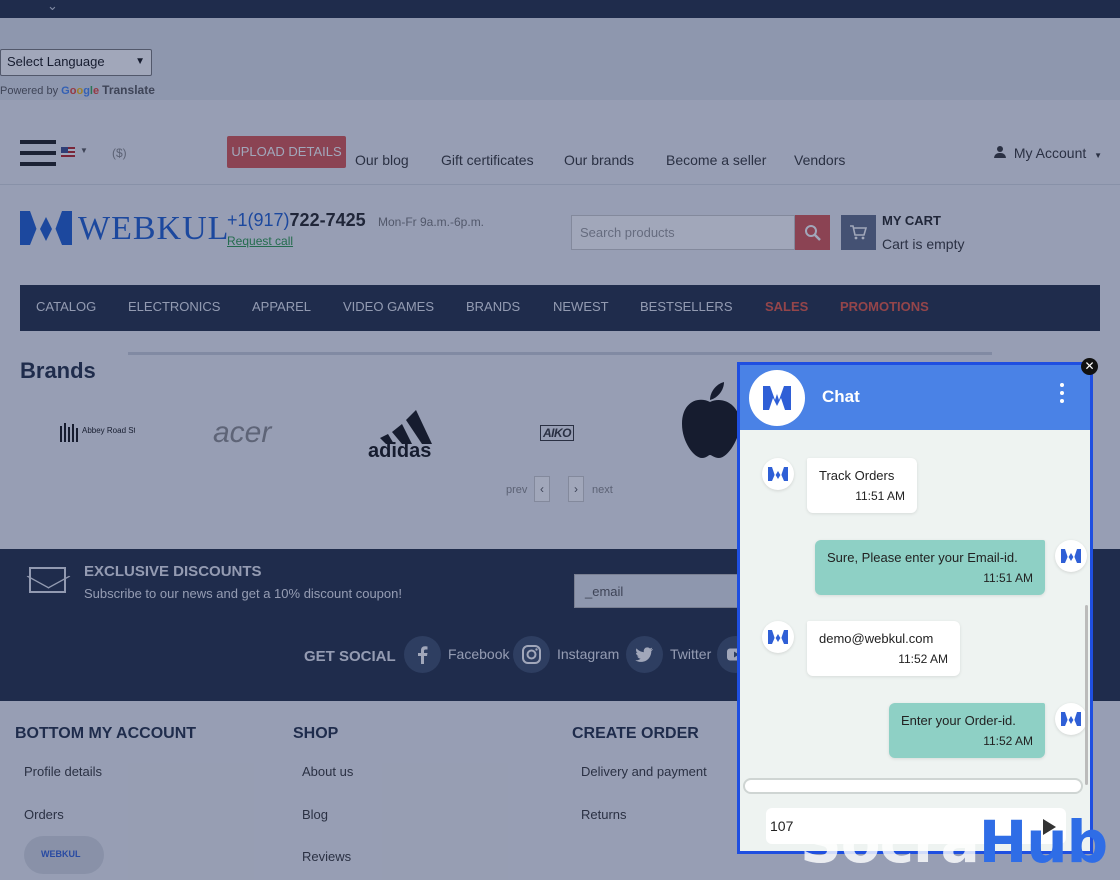 The width and height of the screenshot is (1120, 880). I want to click on email-field: _email, so click(659, 591).